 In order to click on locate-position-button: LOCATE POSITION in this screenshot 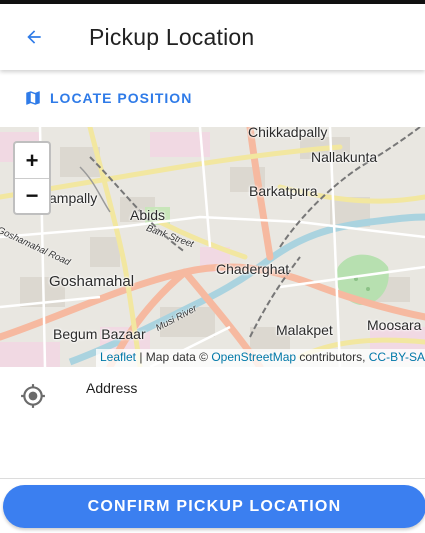, I will do `click(108, 98)`.